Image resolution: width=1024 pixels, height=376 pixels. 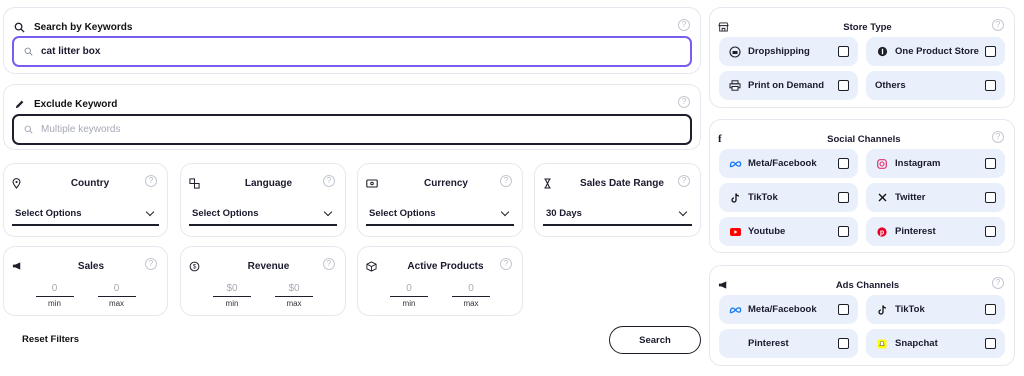 What do you see at coordinates (935, 197) in the screenshot?
I see `social-option-twitter: Twitter` at bounding box center [935, 197].